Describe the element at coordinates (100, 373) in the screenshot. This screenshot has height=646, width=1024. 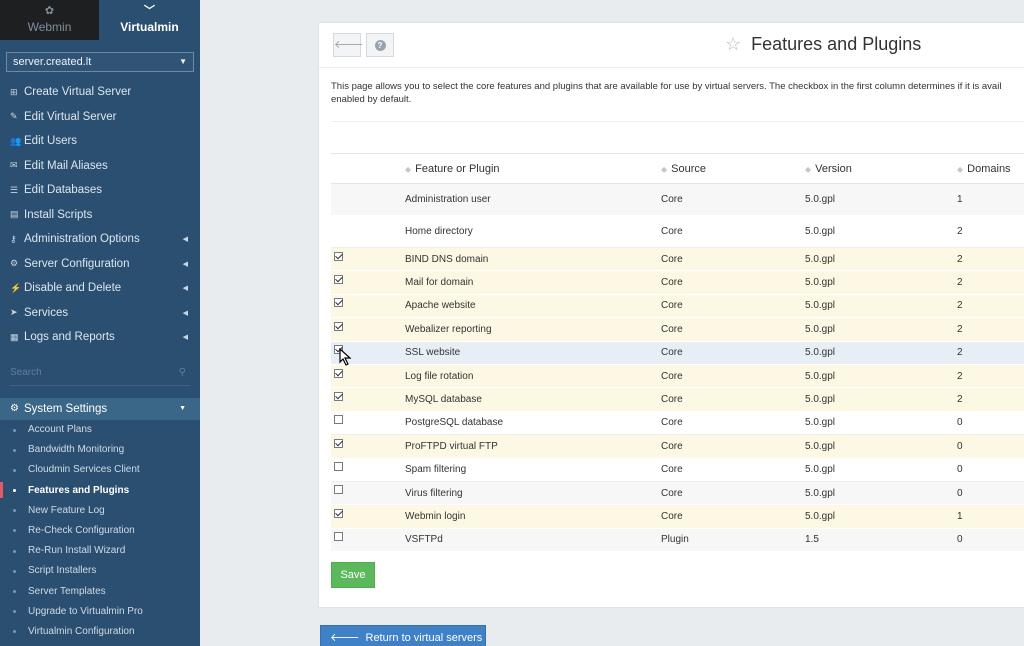
I see `sidebar-search: Search ⚲` at that location.